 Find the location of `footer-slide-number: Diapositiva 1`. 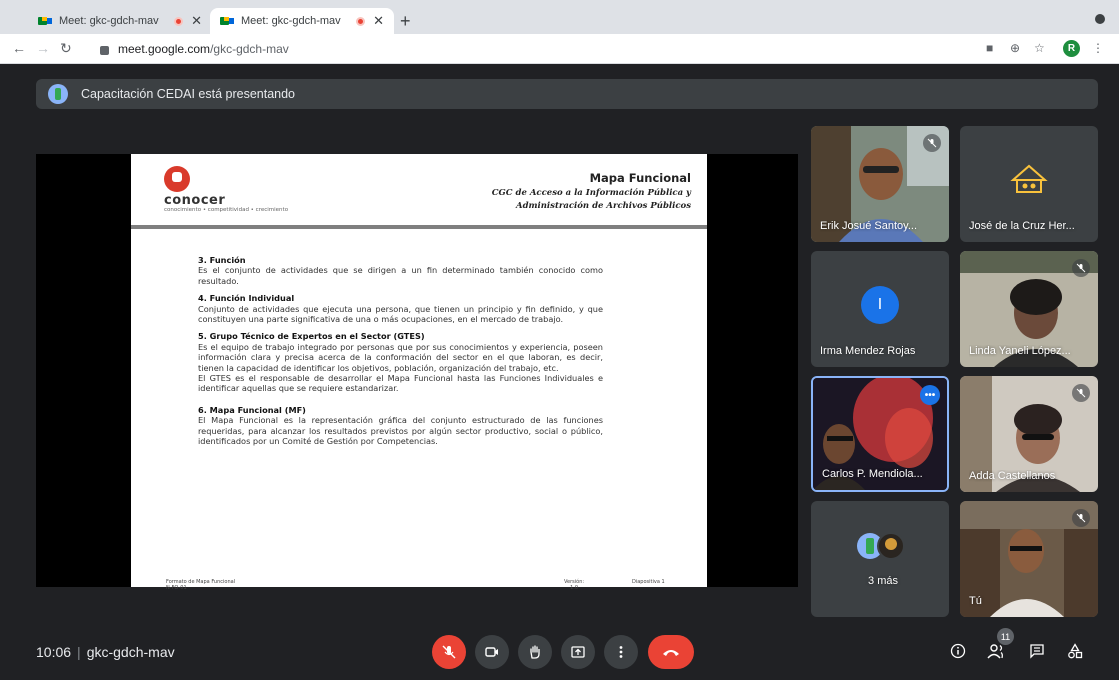

footer-slide-number: Diapositiva 1 is located at coordinates (648, 582).